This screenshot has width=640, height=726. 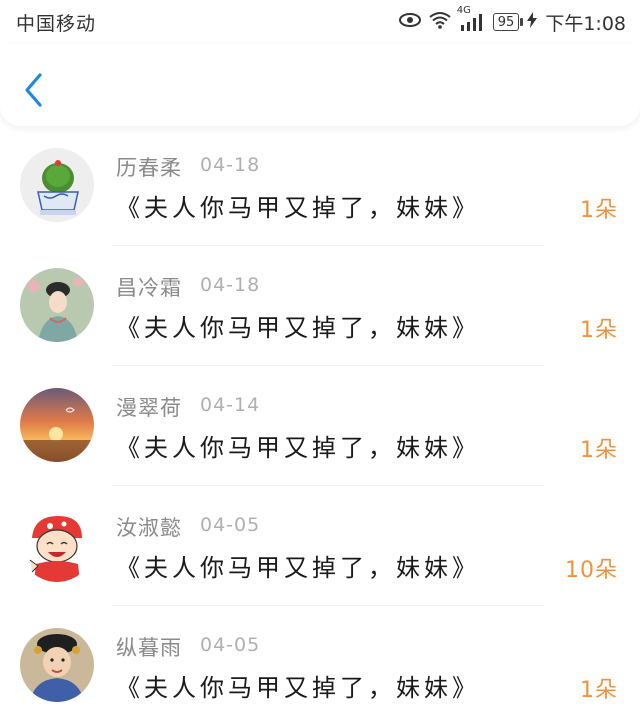 What do you see at coordinates (585, 23) in the screenshot?
I see `clock-label: 下午1:08` at bounding box center [585, 23].